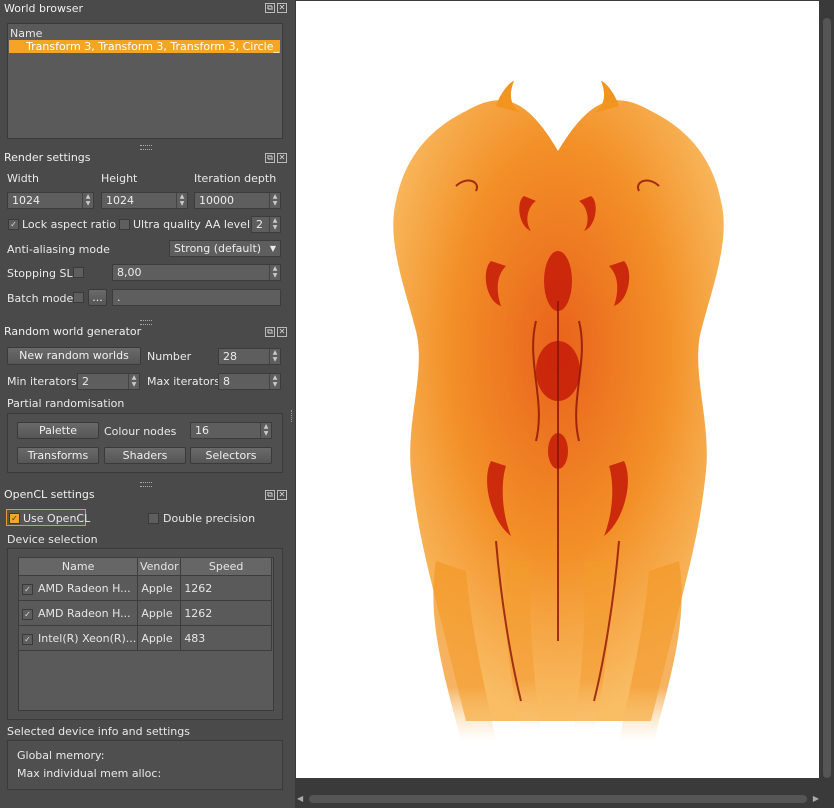  Describe the element at coordinates (129, 272) in the screenshot. I see `stopping-sl-value: 8,00` at that location.